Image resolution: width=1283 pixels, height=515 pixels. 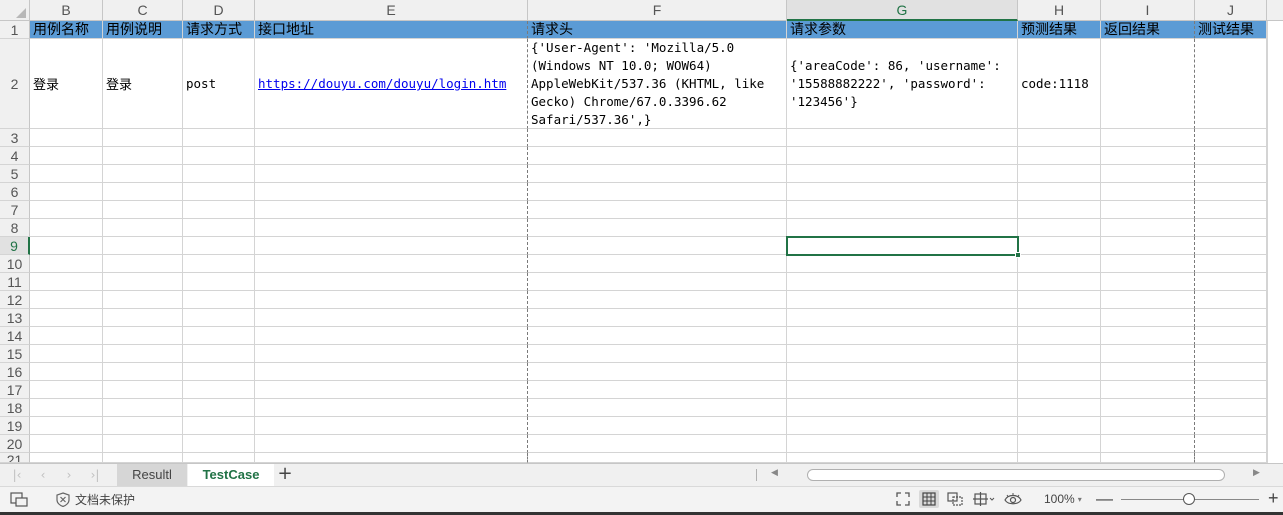 What do you see at coordinates (15, 246) in the screenshot?
I see `row-header-9: 9` at bounding box center [15, 246].